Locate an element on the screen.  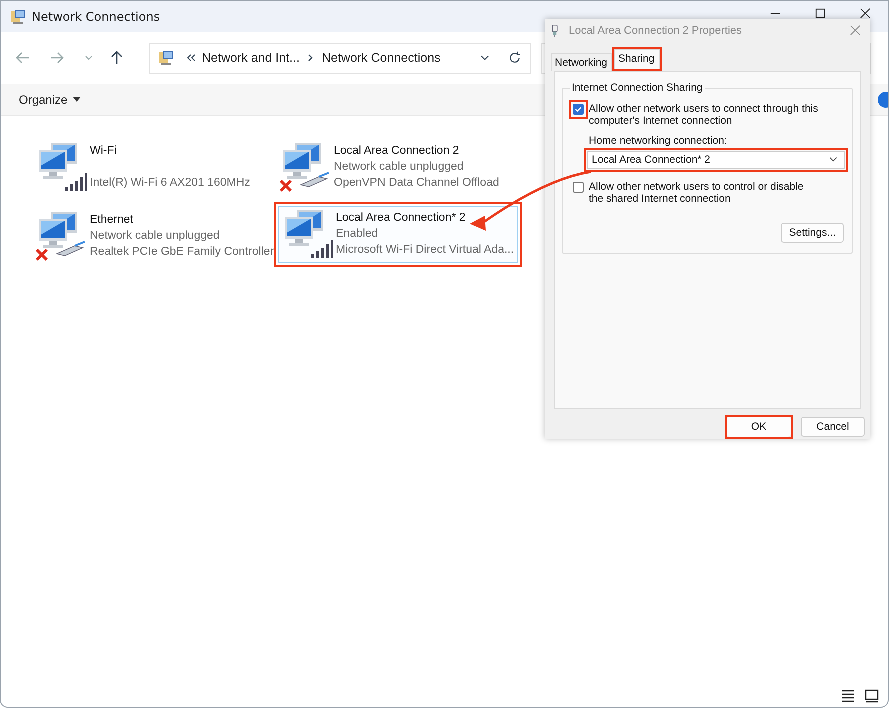
connection-status: Enabled is located at coordinates (358, 234).